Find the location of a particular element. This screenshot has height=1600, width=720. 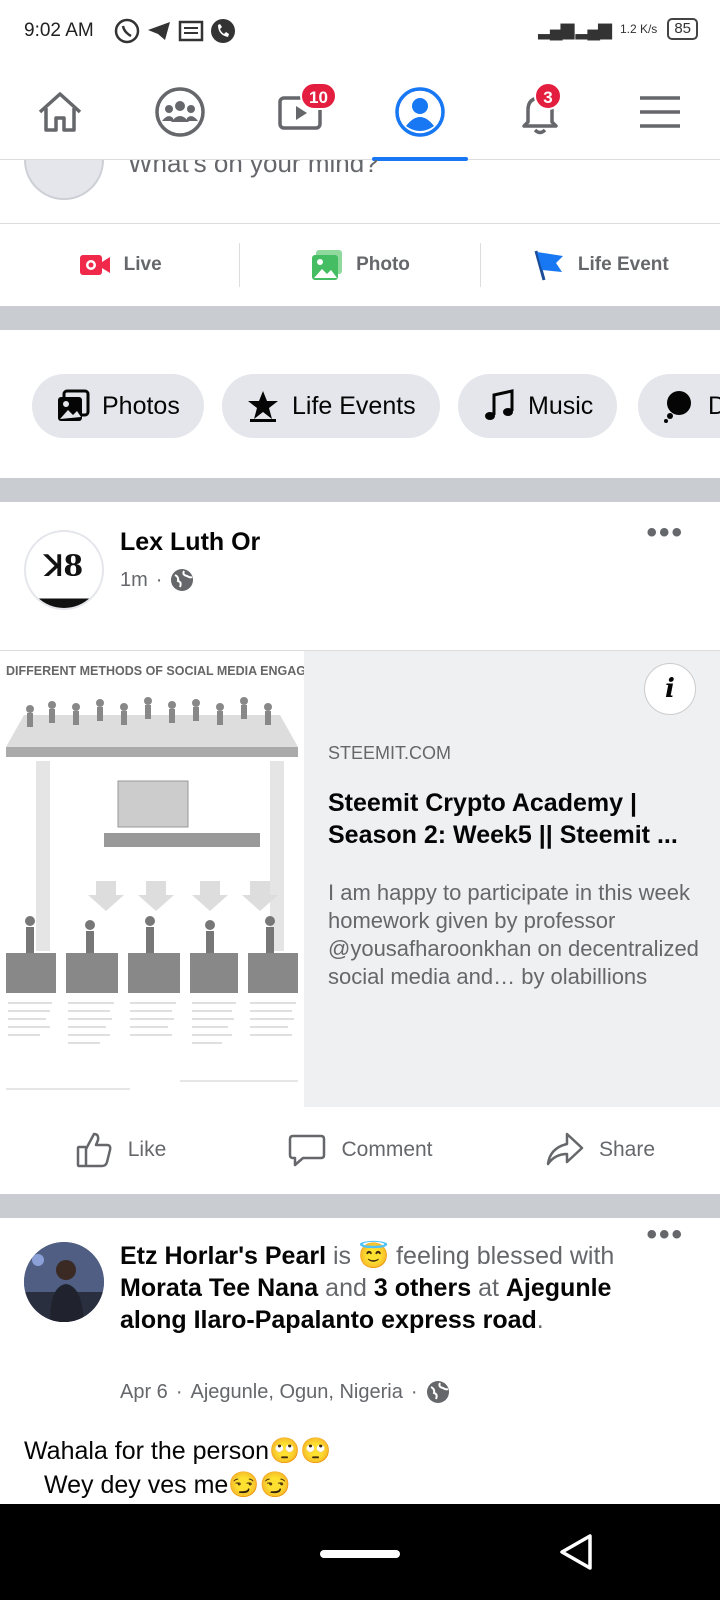

composer-avatar is located at coordinates (64, 180).